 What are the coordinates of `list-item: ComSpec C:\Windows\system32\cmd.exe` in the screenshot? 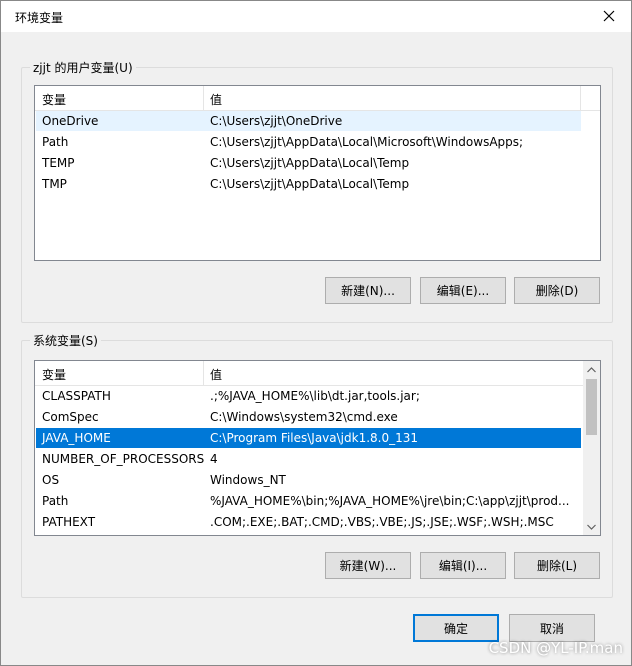 It's located at (308, 417).